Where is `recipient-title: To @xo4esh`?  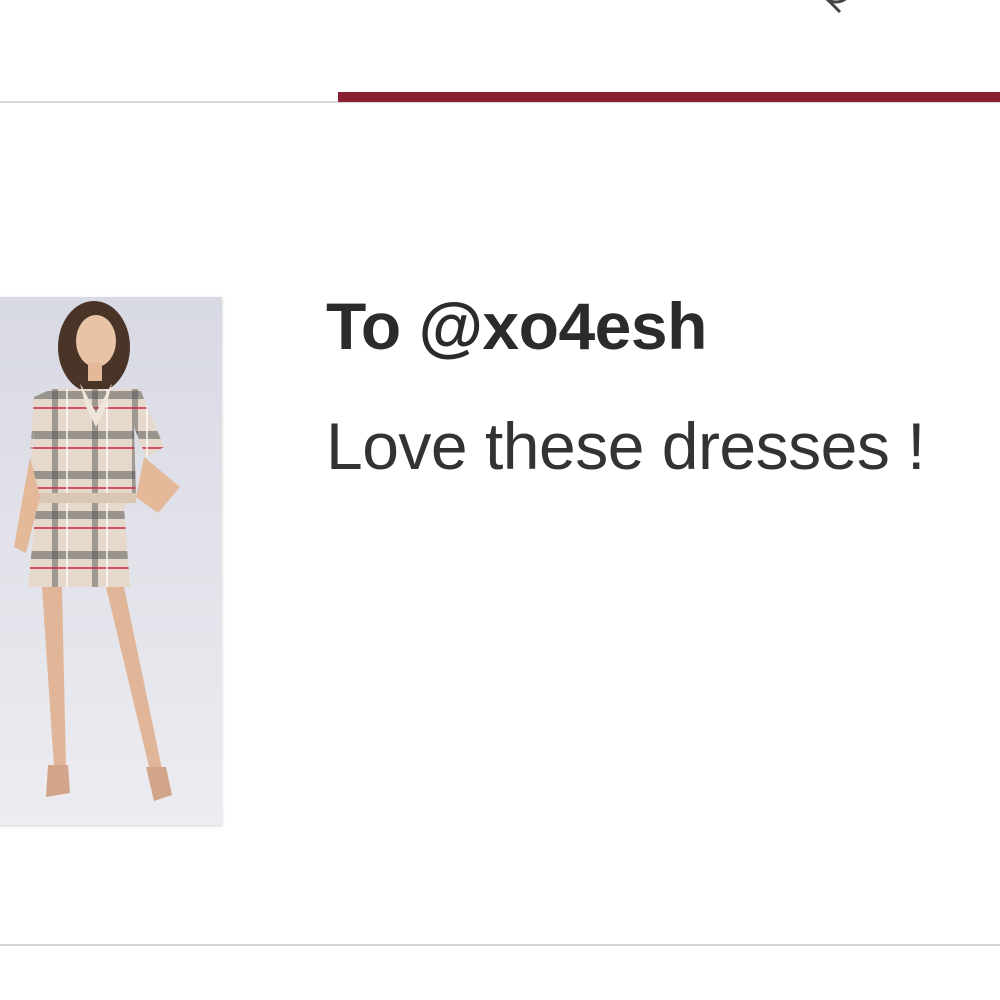 recipient-title: To @xo4esh is located at coordinates (516, 326).